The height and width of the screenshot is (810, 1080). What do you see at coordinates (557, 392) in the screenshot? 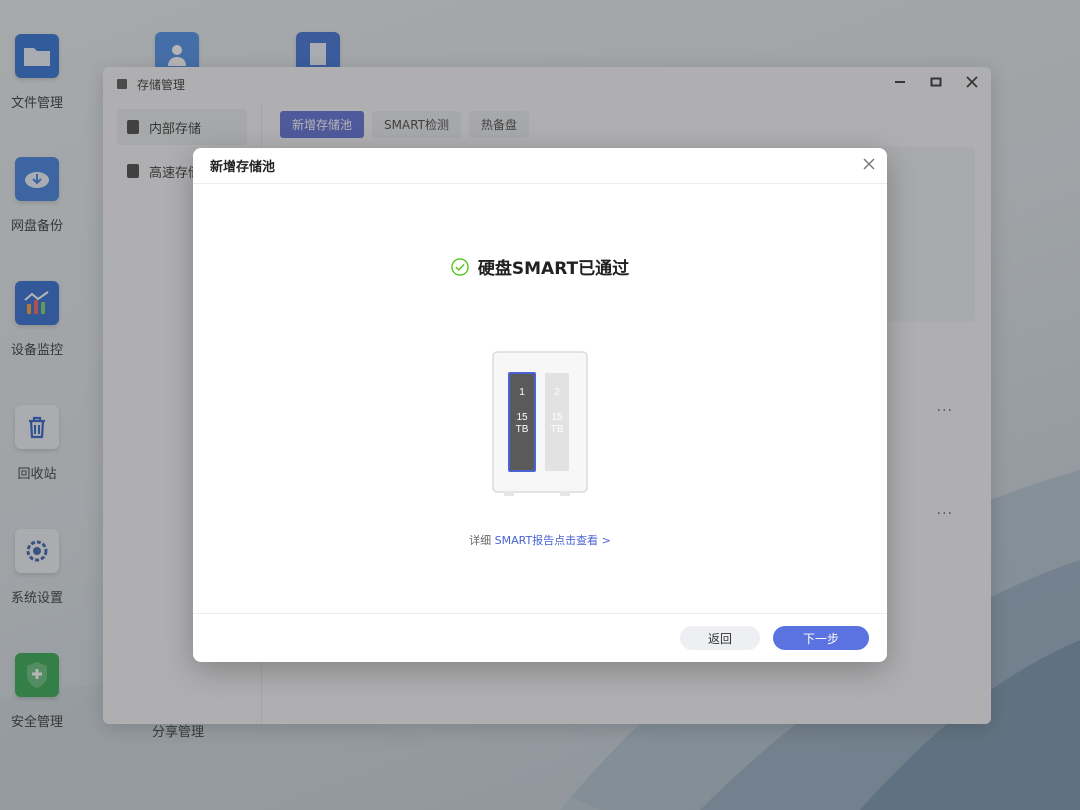
I see `disk-slot-number: 2` at bounding box center [557, 392].